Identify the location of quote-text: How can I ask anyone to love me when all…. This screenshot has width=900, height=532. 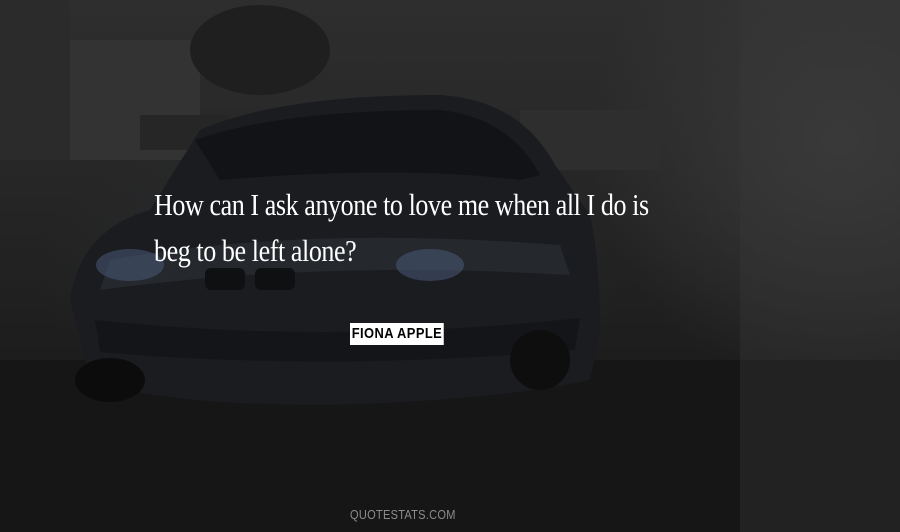
(423, 228).